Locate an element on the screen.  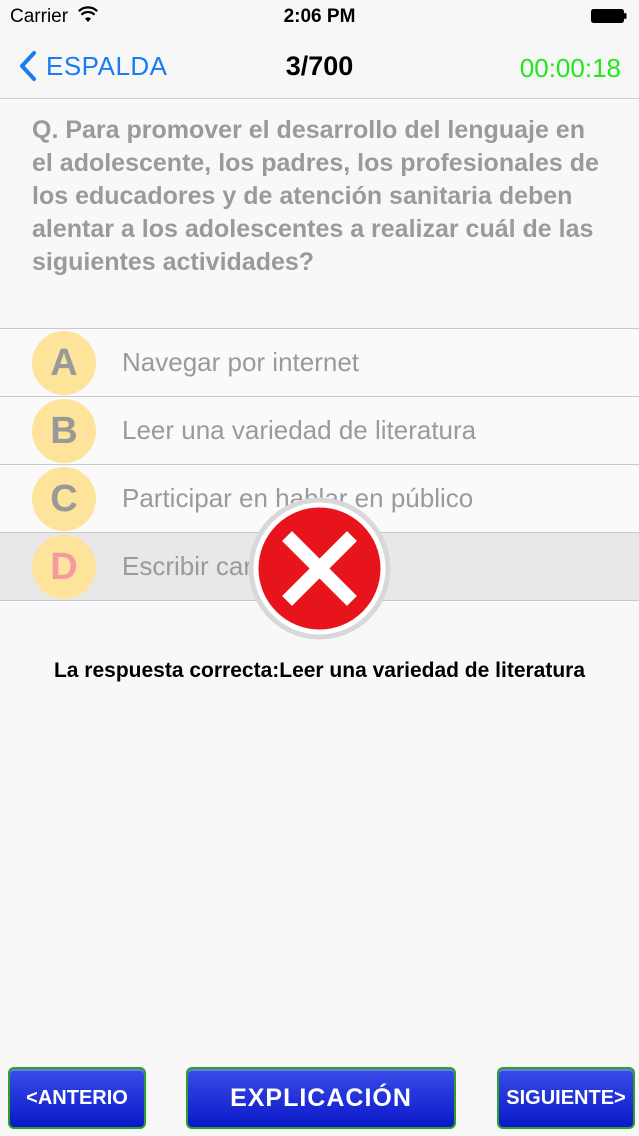
clock: 2:06 PM is located at coordinates (319, 16).